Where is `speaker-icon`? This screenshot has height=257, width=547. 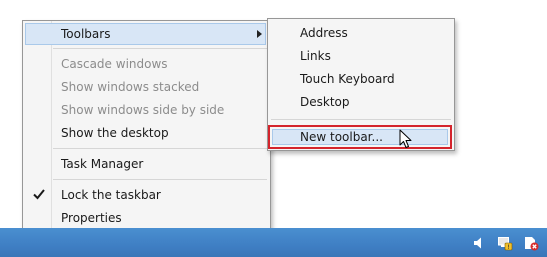 speaker-icon is located at coordinates (479, 243).